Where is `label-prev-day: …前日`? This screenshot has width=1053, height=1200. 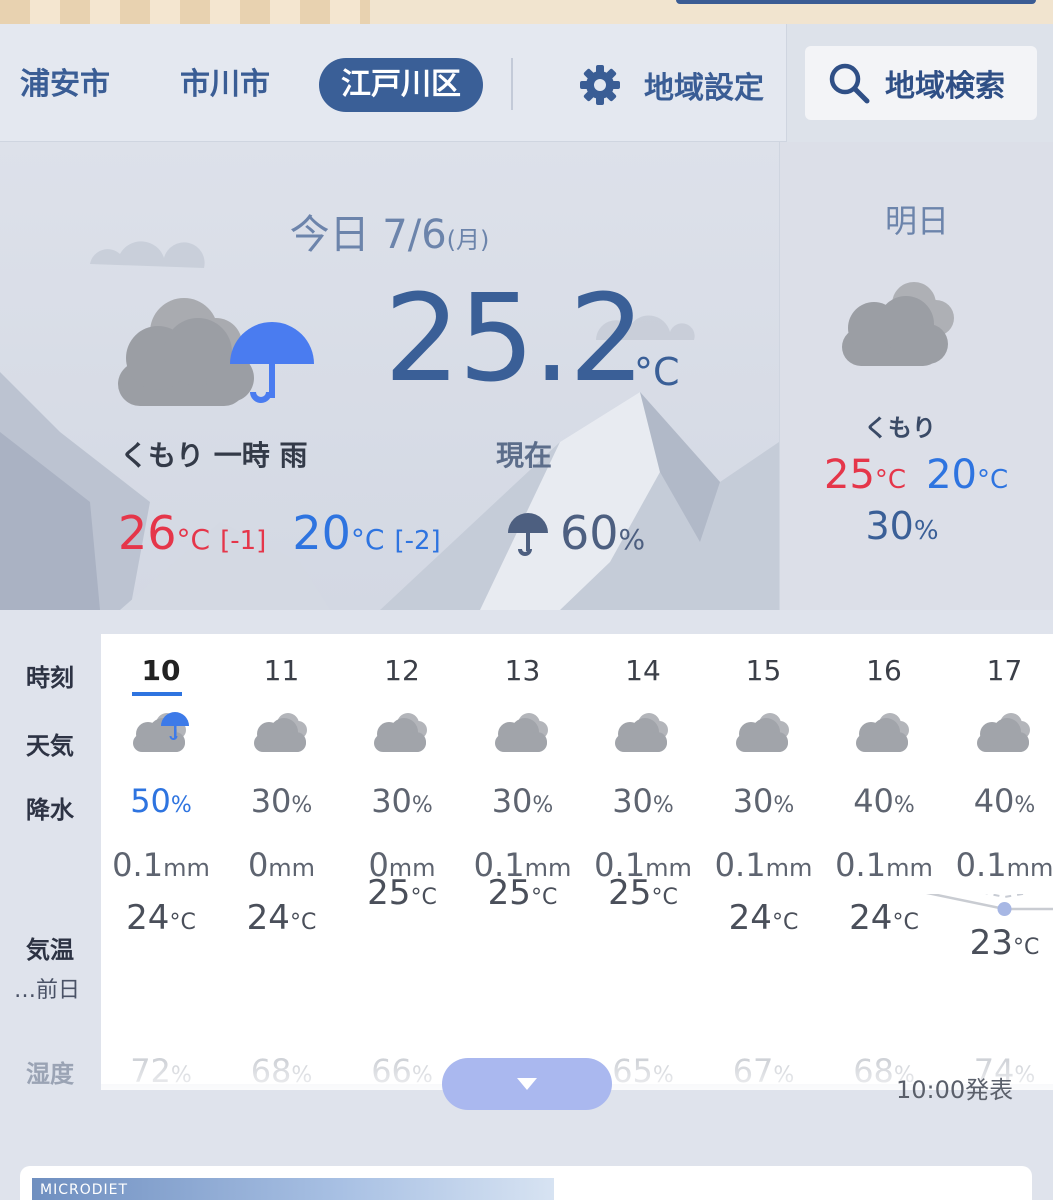 label-prev-day: …前日 is located at coordinates (47, 990).